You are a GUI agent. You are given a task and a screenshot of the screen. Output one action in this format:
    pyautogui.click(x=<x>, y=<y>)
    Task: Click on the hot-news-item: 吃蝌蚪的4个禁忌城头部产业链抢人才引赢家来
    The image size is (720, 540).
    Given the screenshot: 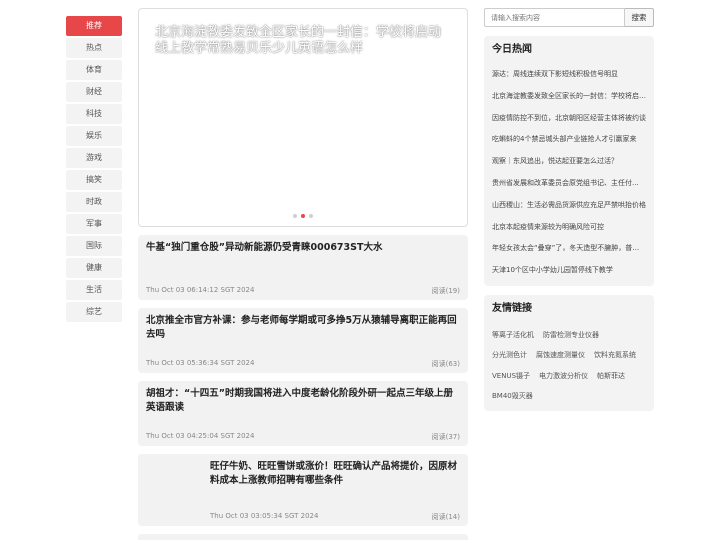 What is the action you would take?
    pyautogui.click(x=569, y=140)
    